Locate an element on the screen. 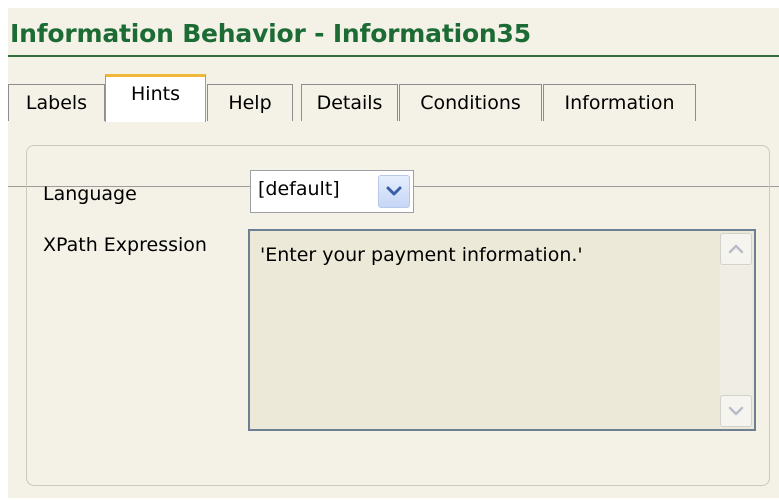  scroll-down-icon is located at coordinates (736, 411).